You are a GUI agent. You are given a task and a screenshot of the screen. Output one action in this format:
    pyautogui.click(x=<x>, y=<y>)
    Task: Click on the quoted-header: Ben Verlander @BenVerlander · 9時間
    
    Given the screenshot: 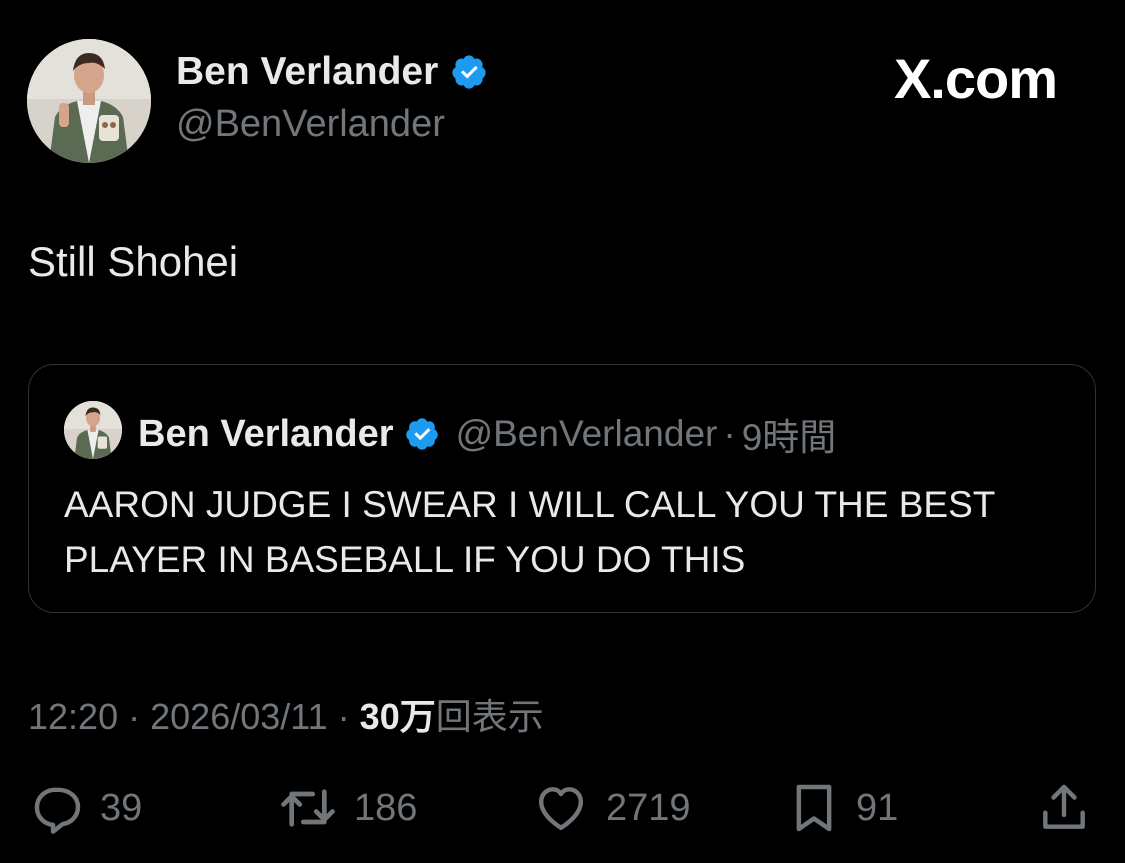 What is the action you would take?
    pyautogui.click(x=487, y=434)
    